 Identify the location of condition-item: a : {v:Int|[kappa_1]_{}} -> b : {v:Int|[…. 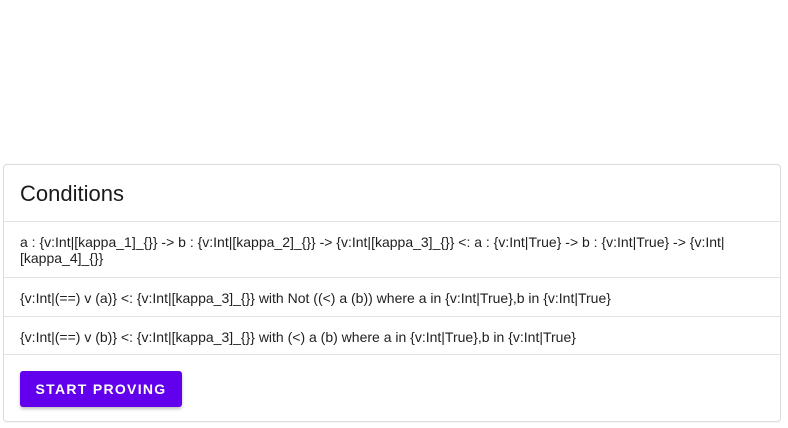
(392, 249).